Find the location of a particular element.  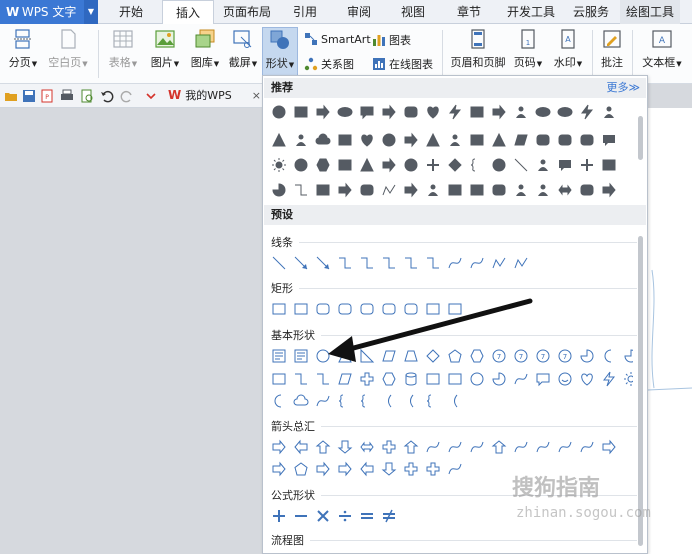

shape-bubble-icon is located at coordinates (543, 380).